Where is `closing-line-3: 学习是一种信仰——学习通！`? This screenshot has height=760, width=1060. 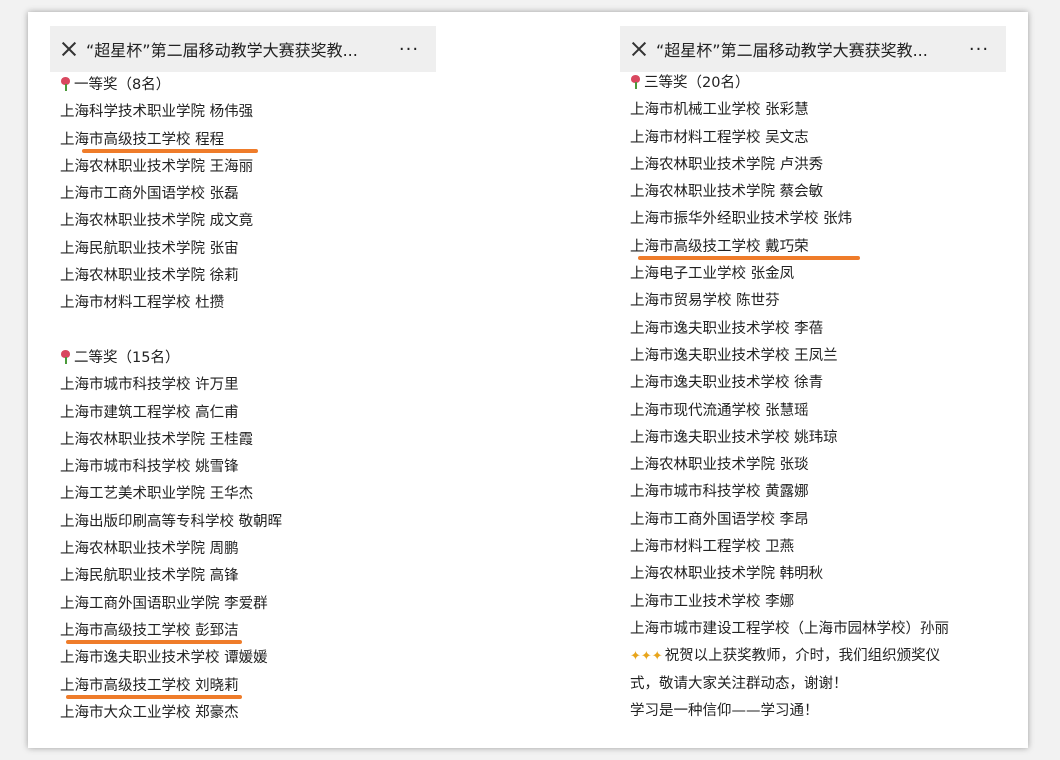 closing-line-3: 学习是一种信仰——学习通！ is located at coordinates (724, 710).